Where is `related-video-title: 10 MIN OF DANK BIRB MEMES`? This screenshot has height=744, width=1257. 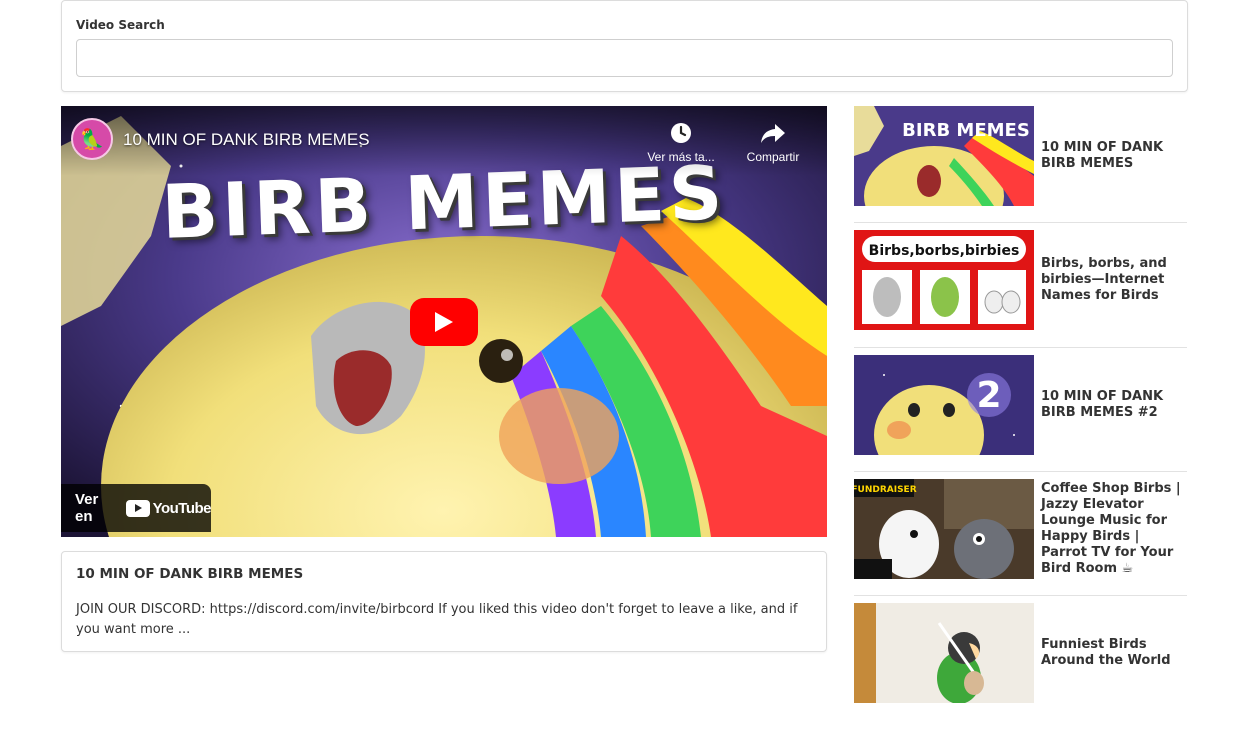 related-video-title: 10 MIN OF DANK BIRB MEMES is located at coordinates (1114, 156).